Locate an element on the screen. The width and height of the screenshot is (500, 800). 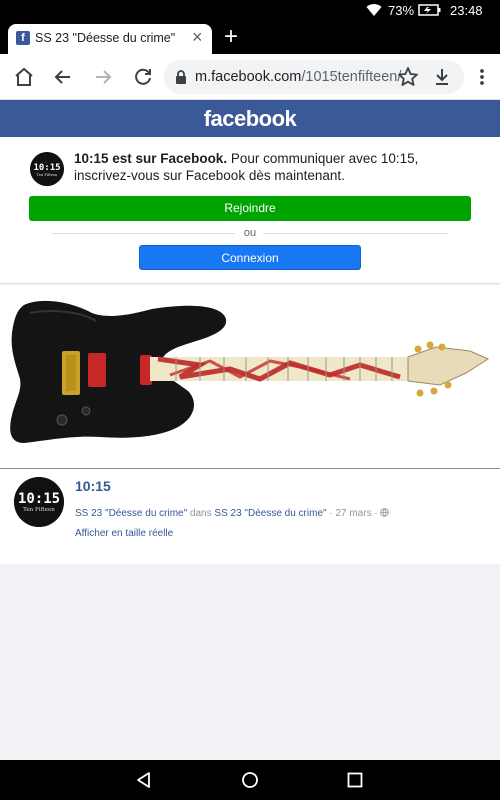
facebook-favicon-icon: f is located at coordinates (23, 38).